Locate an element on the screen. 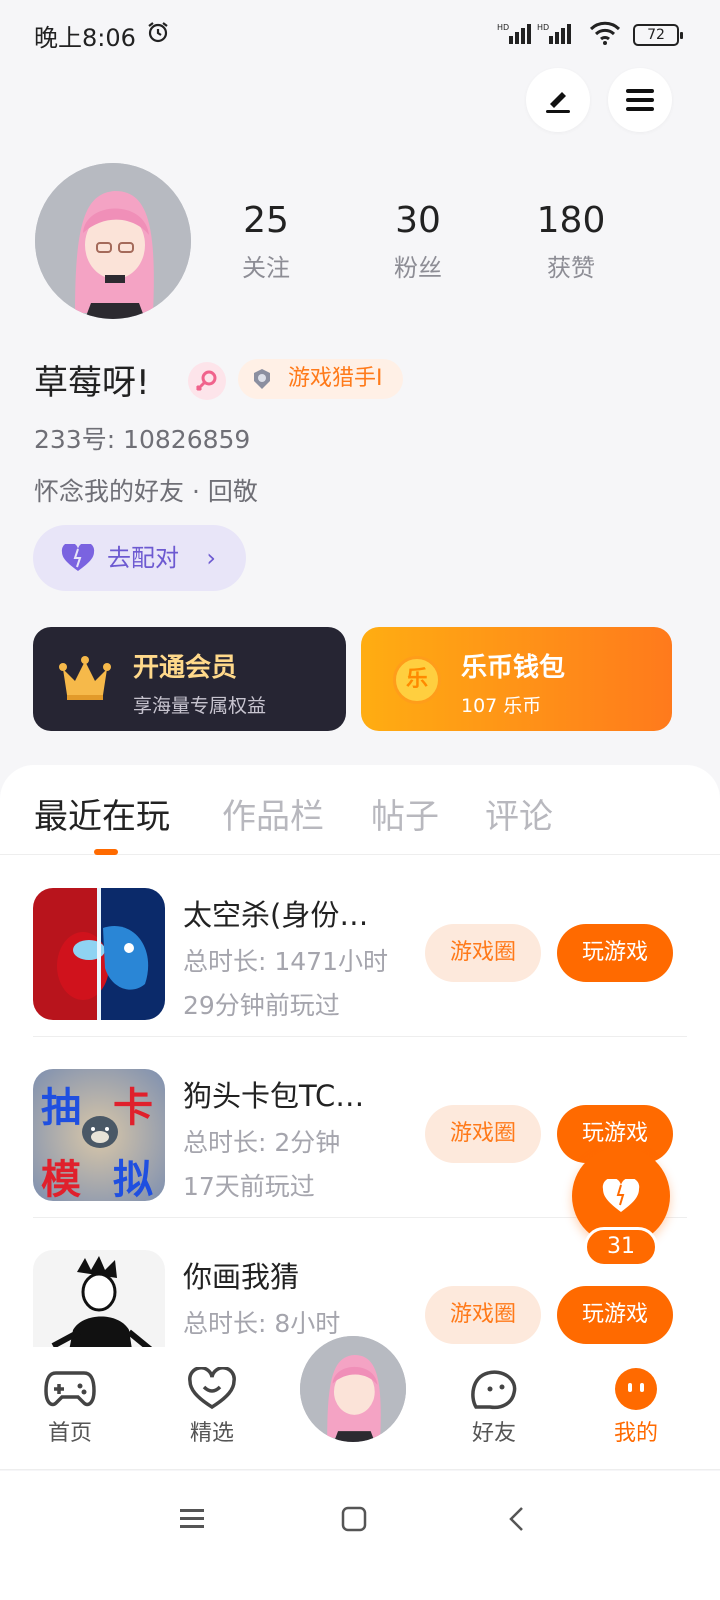 This screenshot has height=1600, width=720. game-last-played: 17天前玩过 is located at coordinates (249, 1186).